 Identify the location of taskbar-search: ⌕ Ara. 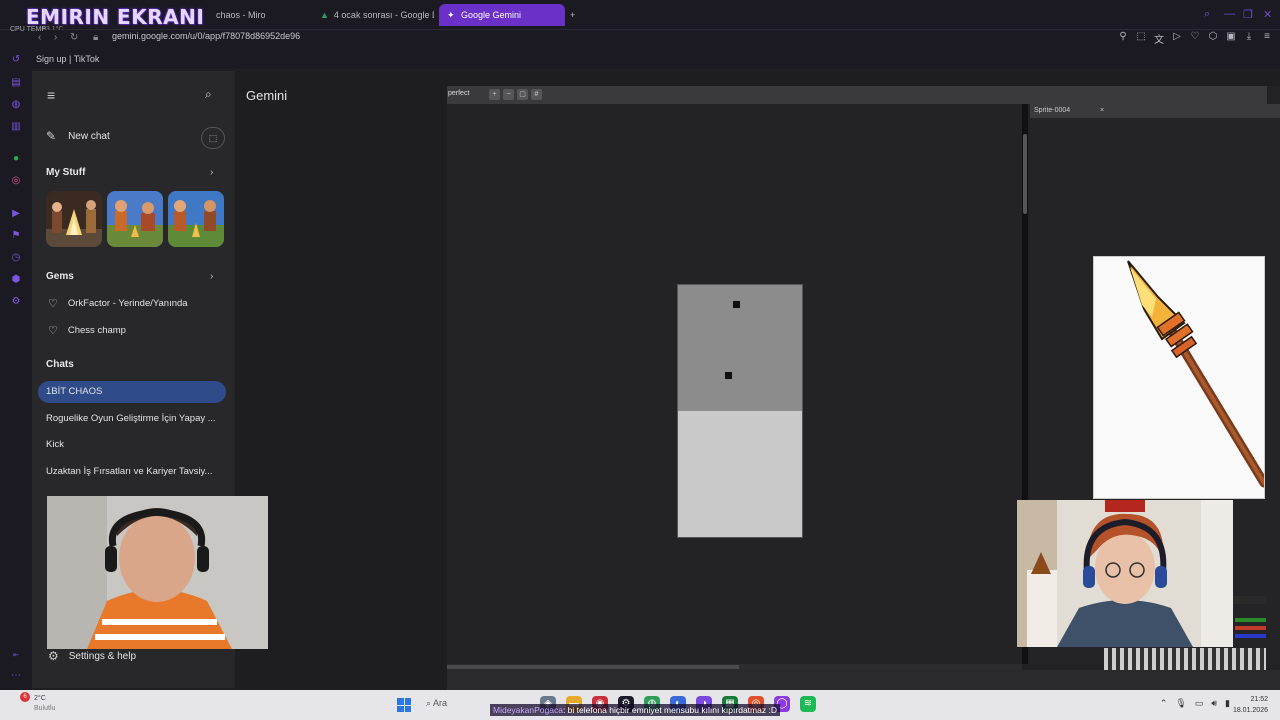
(436, 703).